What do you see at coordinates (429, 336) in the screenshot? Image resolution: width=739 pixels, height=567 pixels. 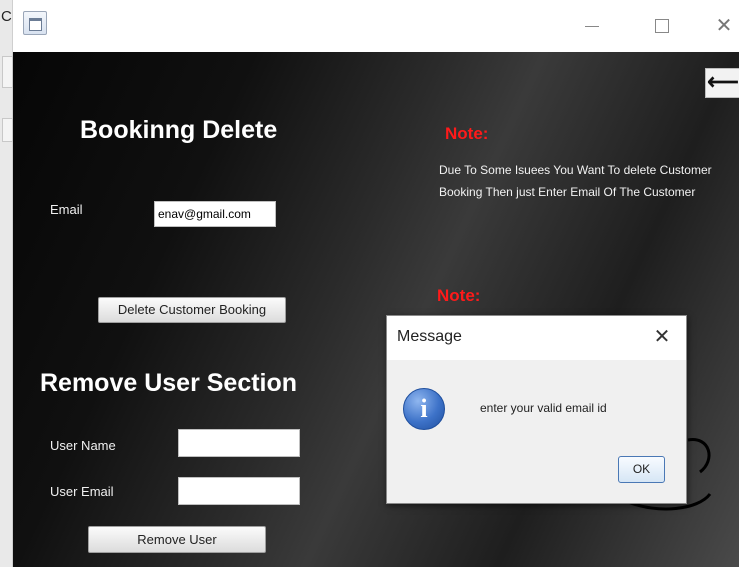 I see `dialog-title: Message` at bounding box center [429, 336].